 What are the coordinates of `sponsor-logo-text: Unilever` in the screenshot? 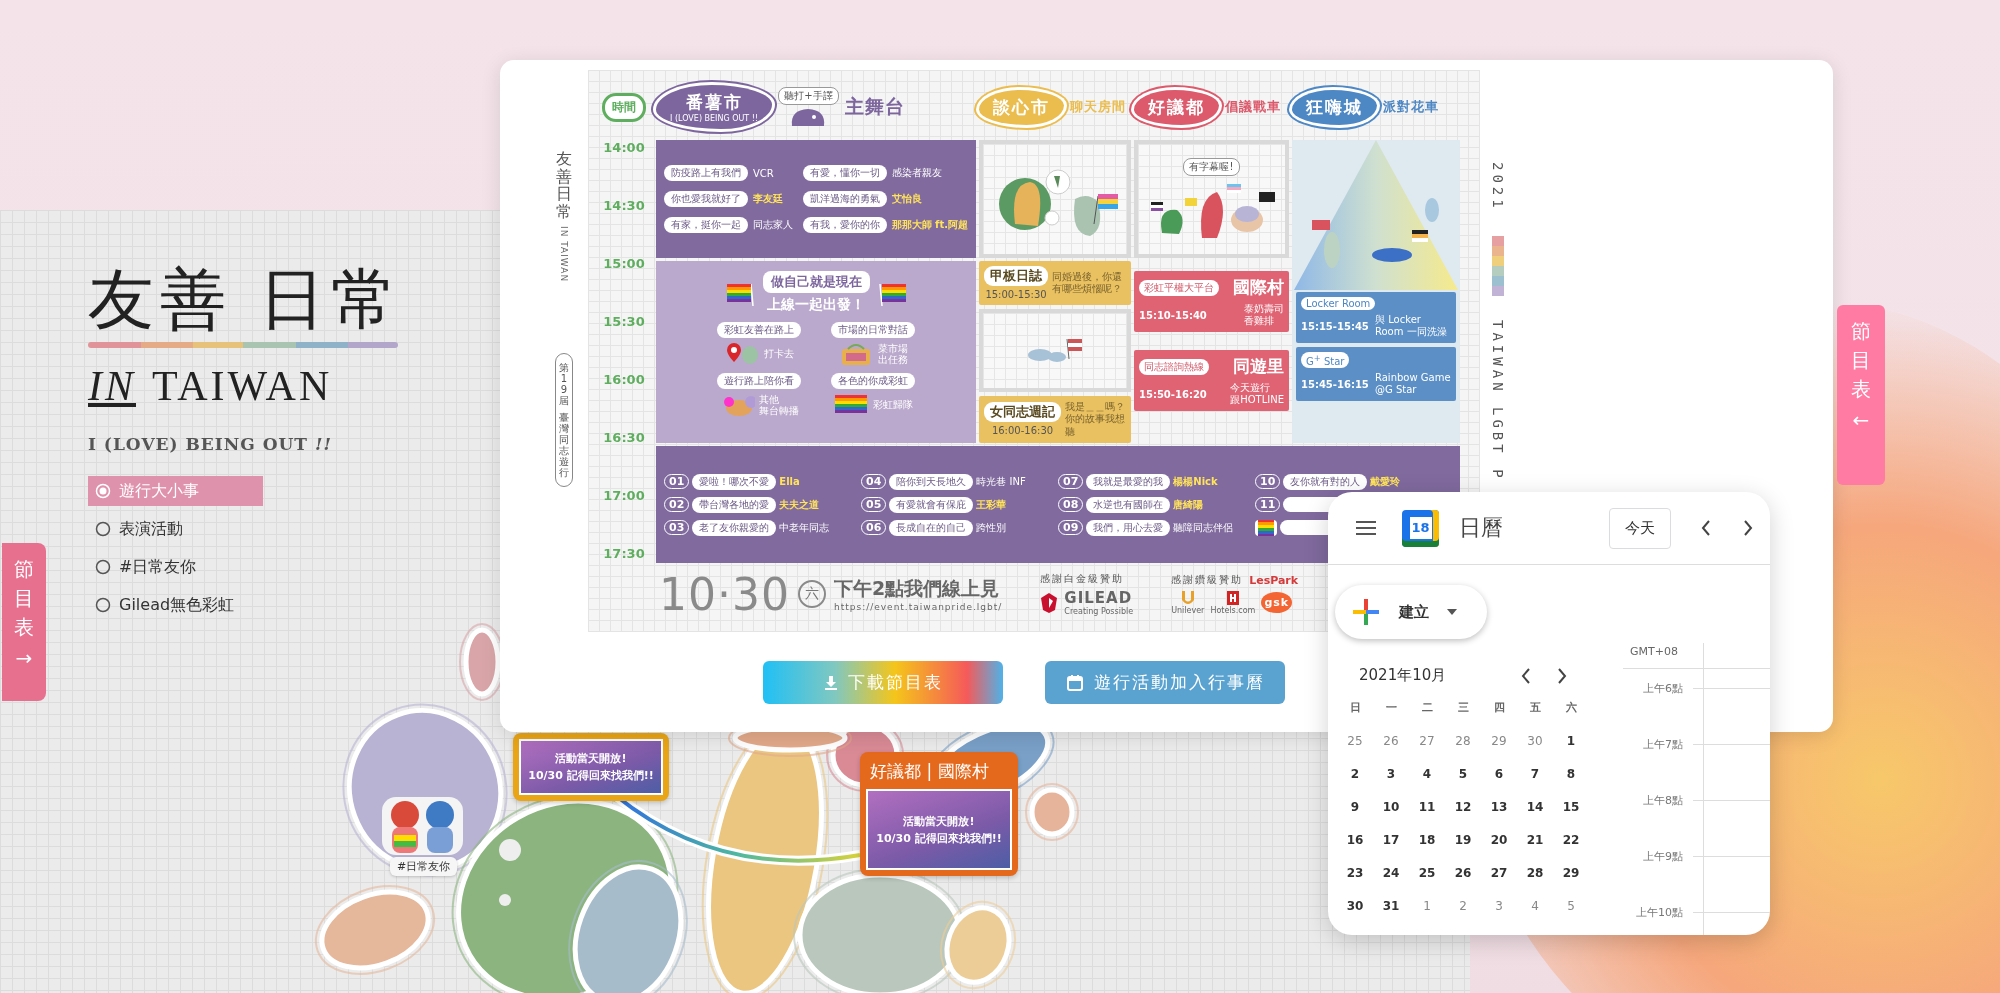 It's located at (1188, 610).